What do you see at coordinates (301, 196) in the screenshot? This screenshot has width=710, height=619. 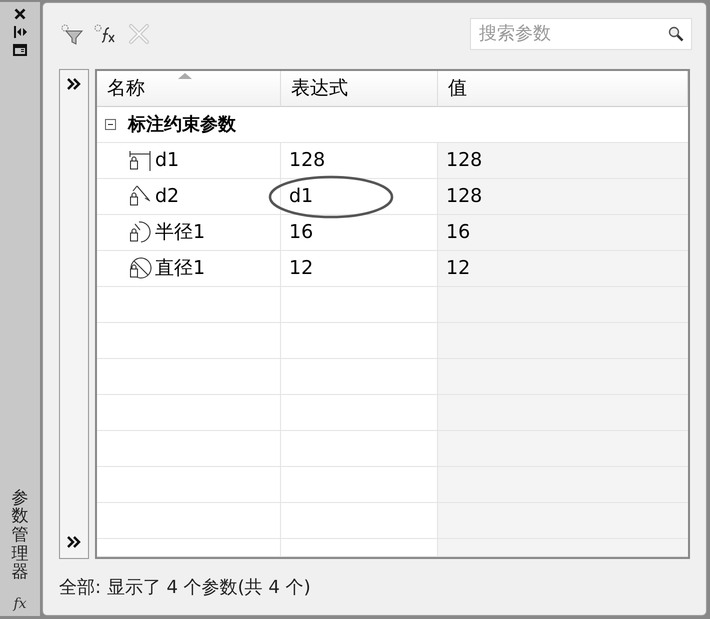 I see `expression-text: d1` at bounding box center [301, 196].